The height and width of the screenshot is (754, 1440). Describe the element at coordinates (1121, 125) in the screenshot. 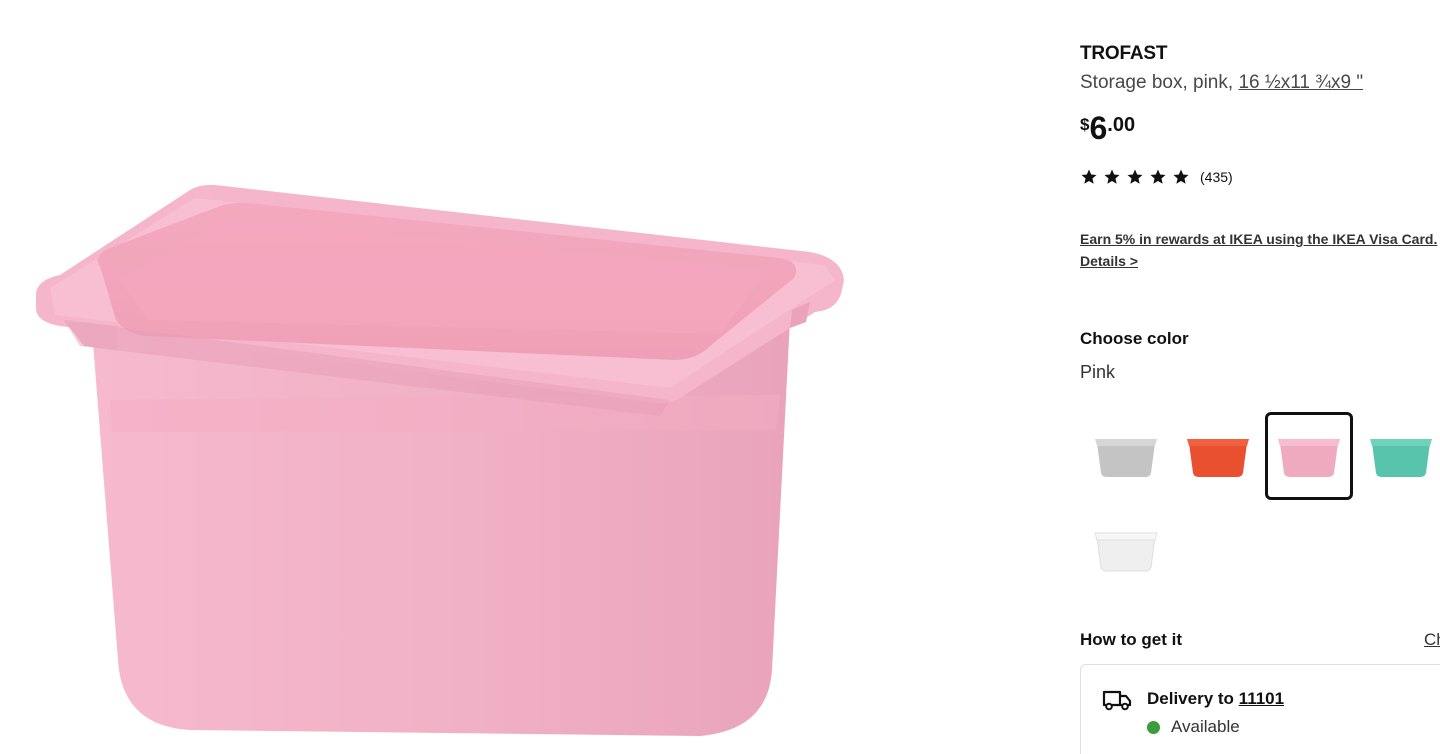

I see `price-decimal: .00` at that location.